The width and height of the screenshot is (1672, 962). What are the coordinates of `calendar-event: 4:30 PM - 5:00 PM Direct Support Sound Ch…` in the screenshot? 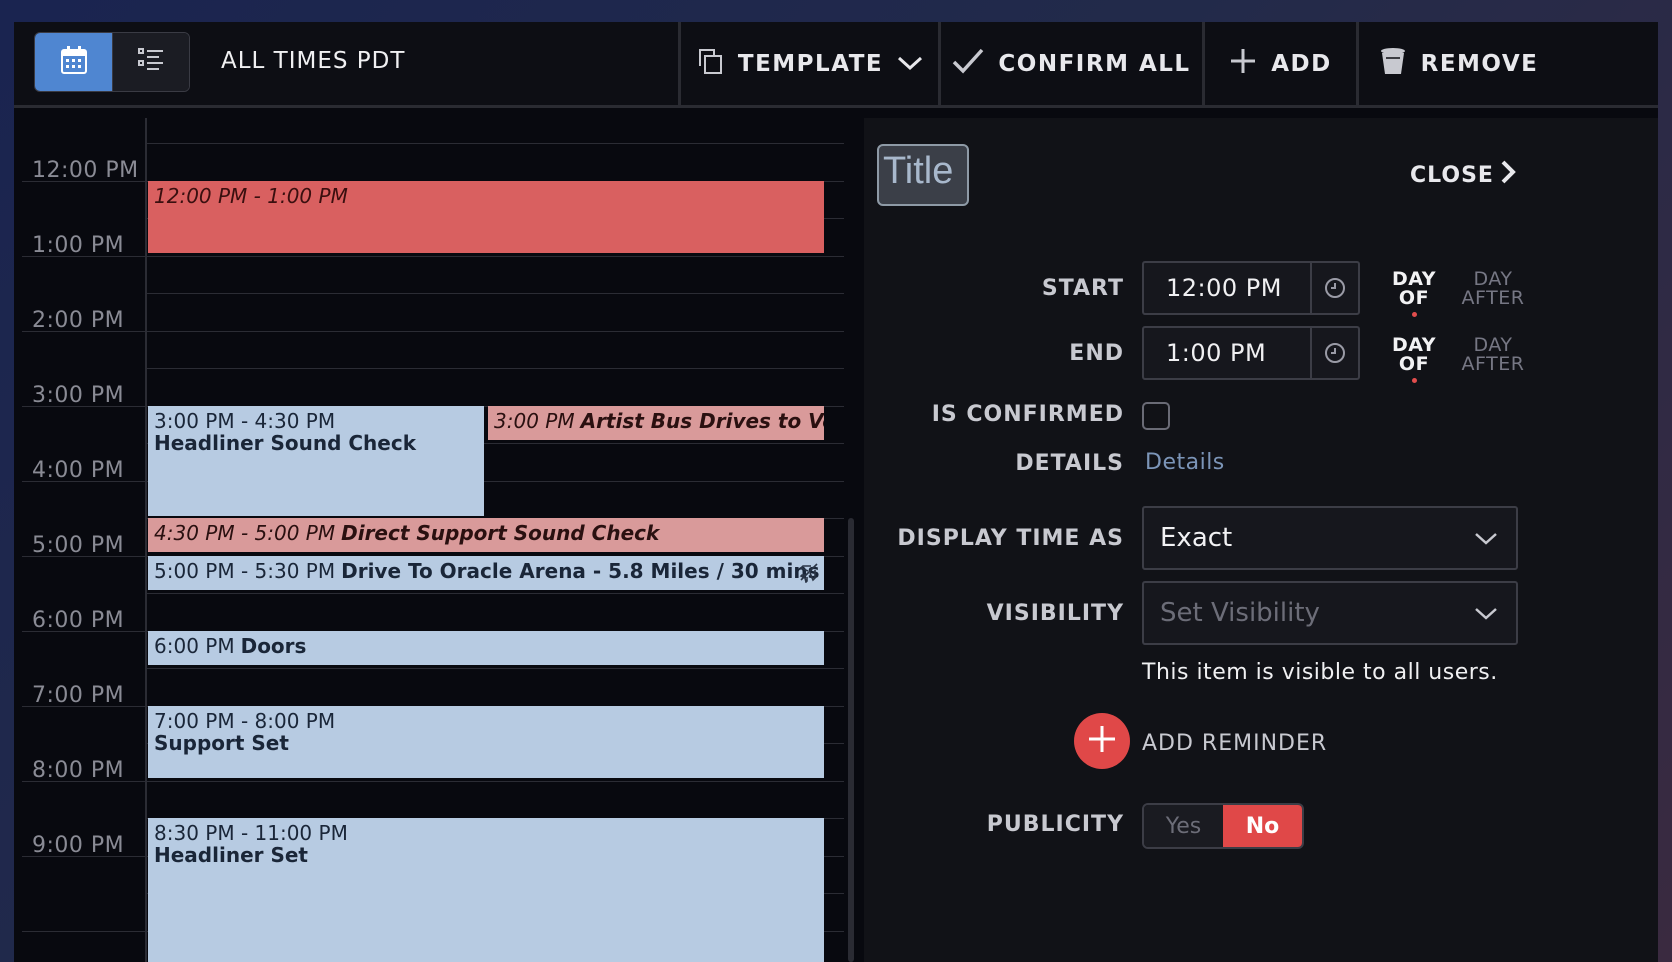 It's located at (486, 535).